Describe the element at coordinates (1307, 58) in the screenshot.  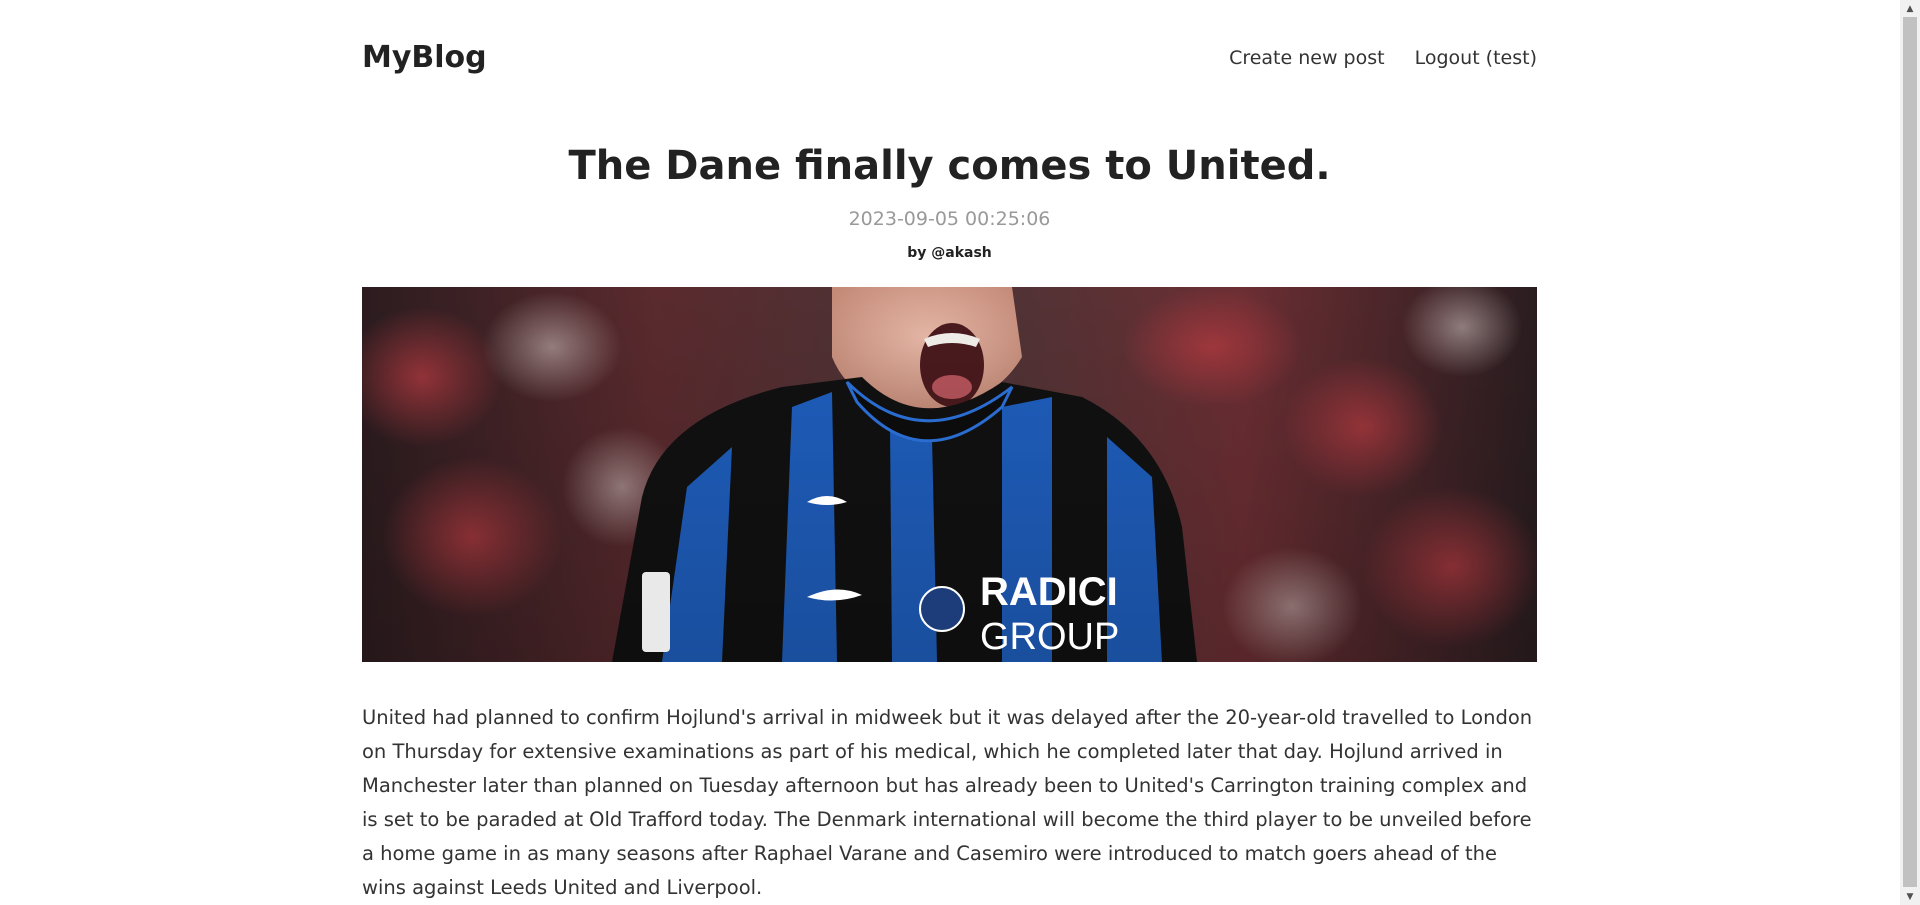
I see `create-post-link: Create new post` at that location.